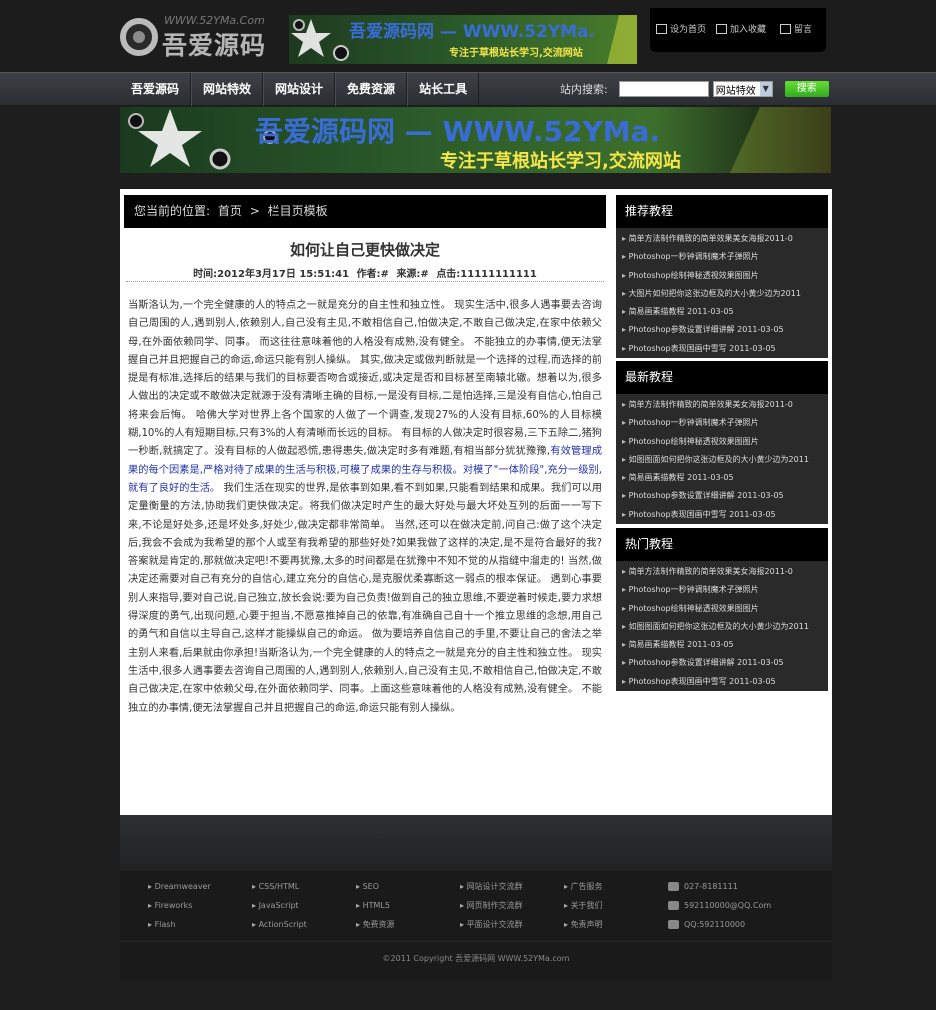  I want to click on article-hits: 点击:11111111111, so click(486, 274).